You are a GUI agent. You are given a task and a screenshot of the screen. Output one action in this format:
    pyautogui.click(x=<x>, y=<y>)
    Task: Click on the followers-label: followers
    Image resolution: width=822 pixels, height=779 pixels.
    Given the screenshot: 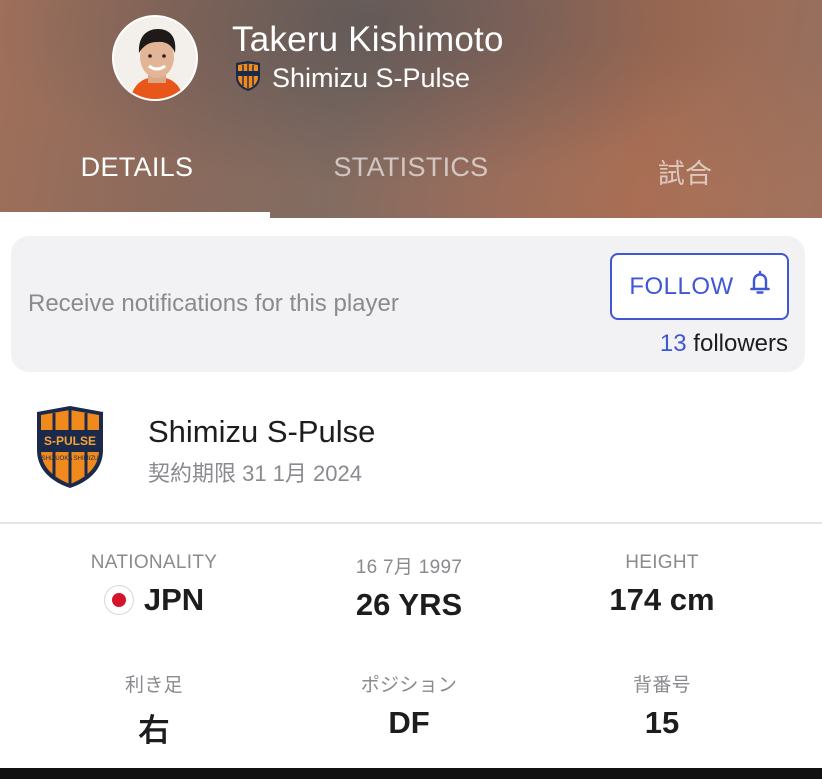 What is the action you would take?
    pyautogui.click(x=740, y=343)
    